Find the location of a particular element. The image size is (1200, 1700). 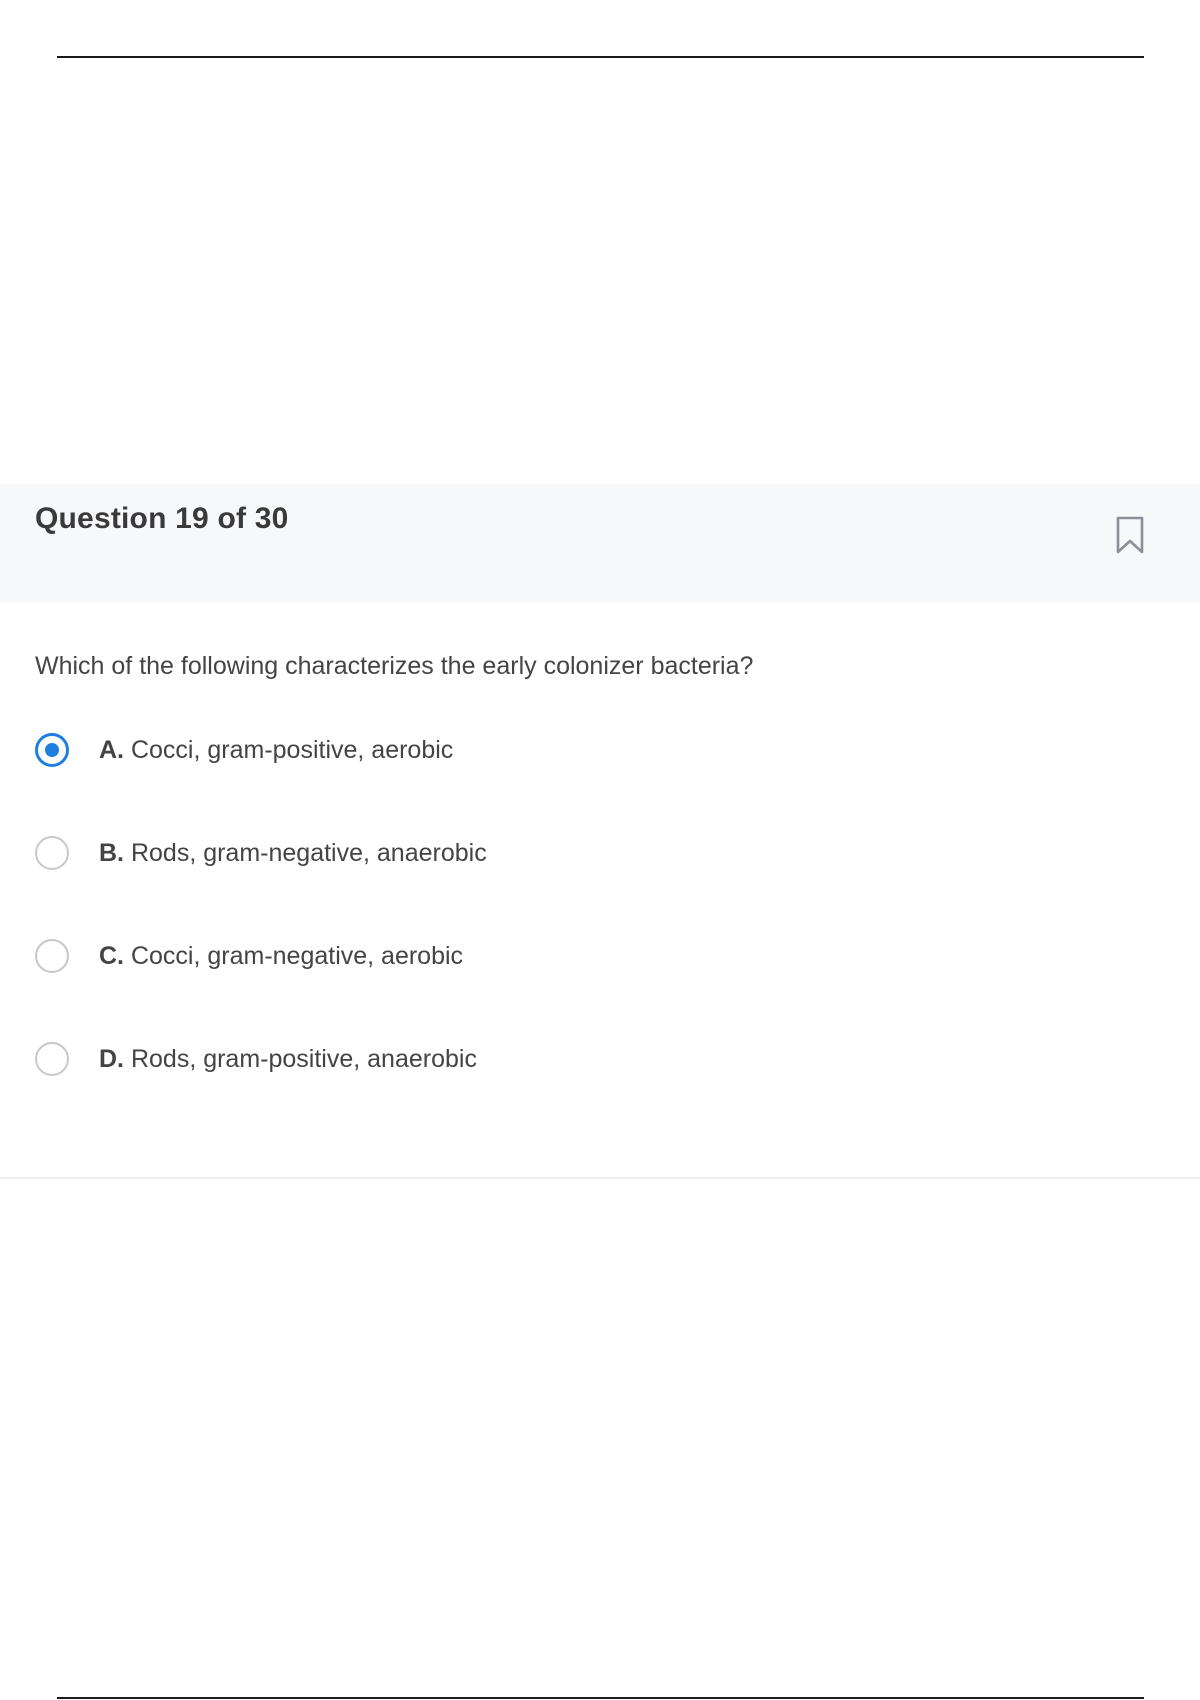

option-d: D. Rods, gram-positive, anaerobic is located at coordinates (261, 1059).